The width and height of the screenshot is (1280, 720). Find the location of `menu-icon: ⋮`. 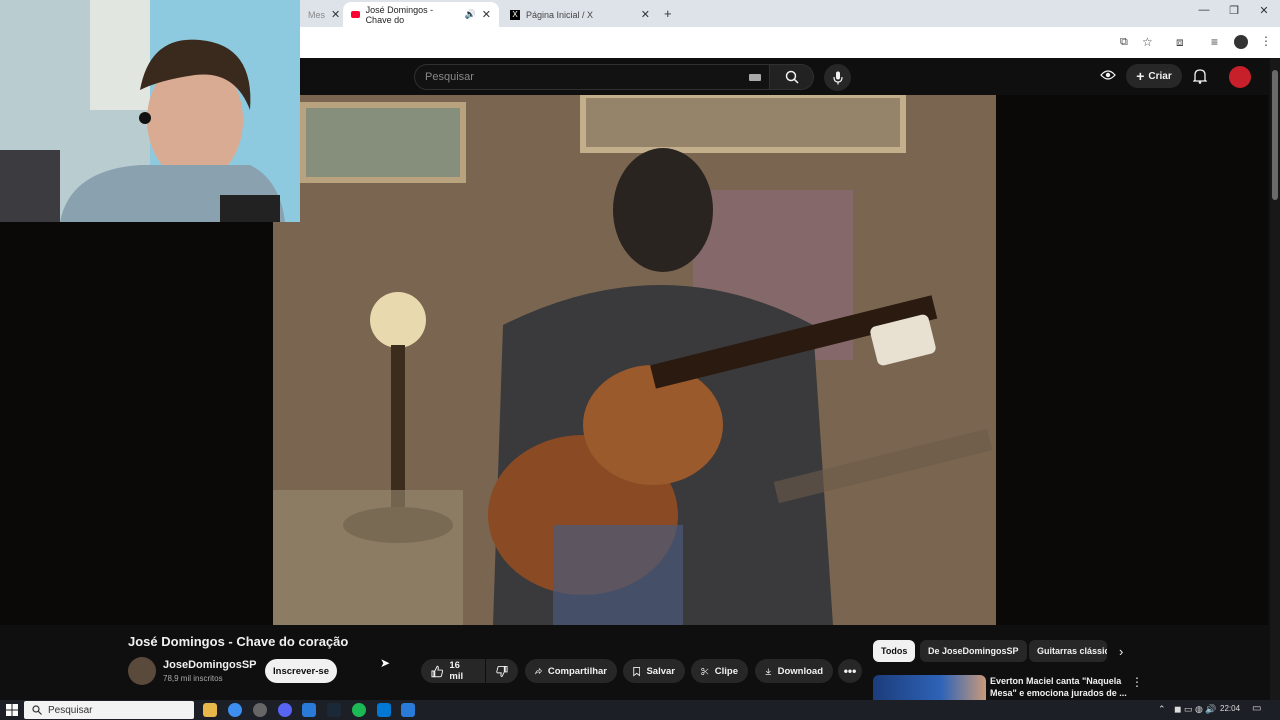

menu-icon: ⋮ is located at coordinates (1266, 41).